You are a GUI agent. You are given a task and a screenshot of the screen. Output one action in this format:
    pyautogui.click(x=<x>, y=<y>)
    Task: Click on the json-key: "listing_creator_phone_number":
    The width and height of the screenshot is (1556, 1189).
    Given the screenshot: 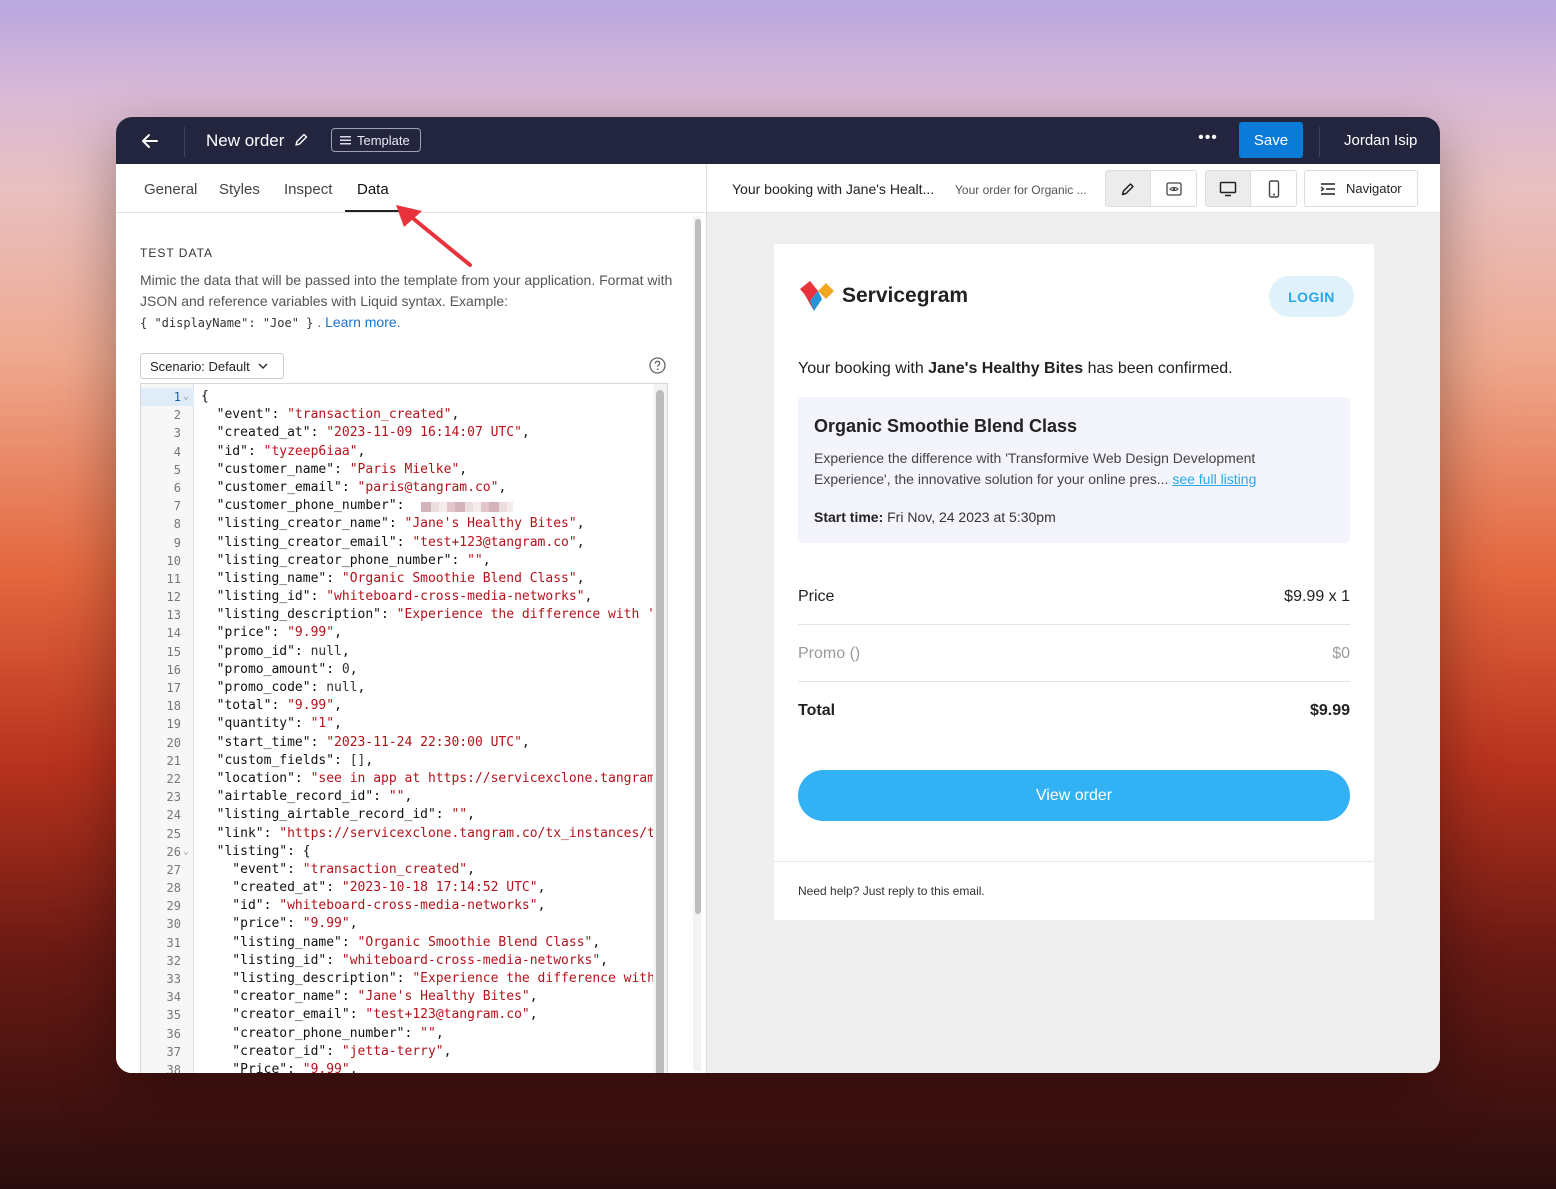 What is the action you would take?
    pyautogui.click(x=334, y=560)
    